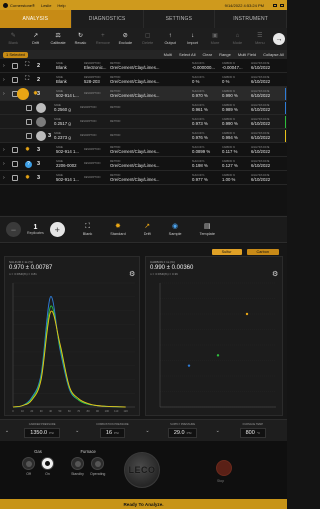 This screenshot has width=320, height=509. What do you see at coordinates (13, 229) in the screenshot?
I see `replicates-decrement-button: −` at bounding box center [13, 229].